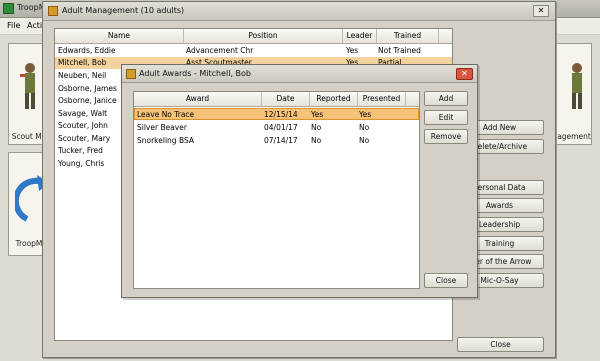  I want to click on add-button: Add, so click(446, 98).